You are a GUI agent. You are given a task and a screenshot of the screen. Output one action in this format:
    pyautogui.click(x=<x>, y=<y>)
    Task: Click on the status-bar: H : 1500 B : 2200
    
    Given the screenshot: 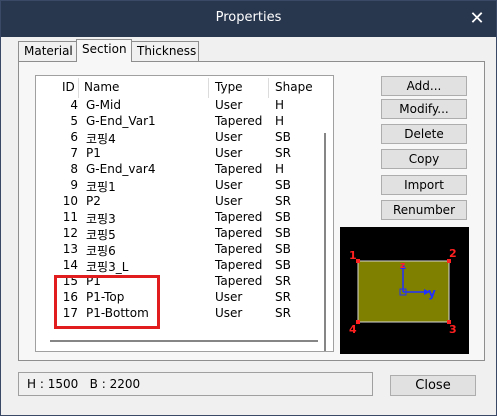 What is the action you would take?
    pyautogui.click(x=195, y=384)
    